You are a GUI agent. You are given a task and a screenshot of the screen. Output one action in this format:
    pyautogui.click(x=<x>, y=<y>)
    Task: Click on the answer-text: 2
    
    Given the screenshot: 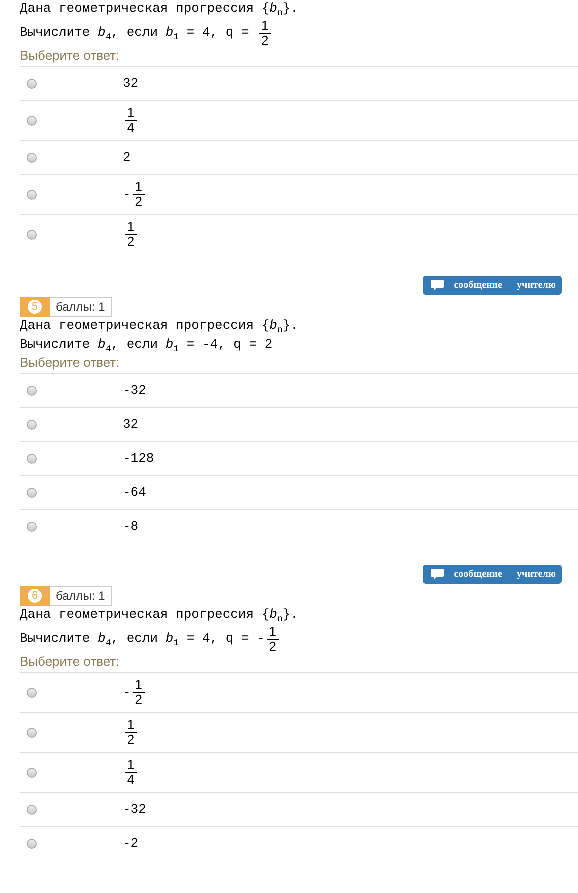 What is the action you would take?
    pyautogui.click(x=127, y=157)
    